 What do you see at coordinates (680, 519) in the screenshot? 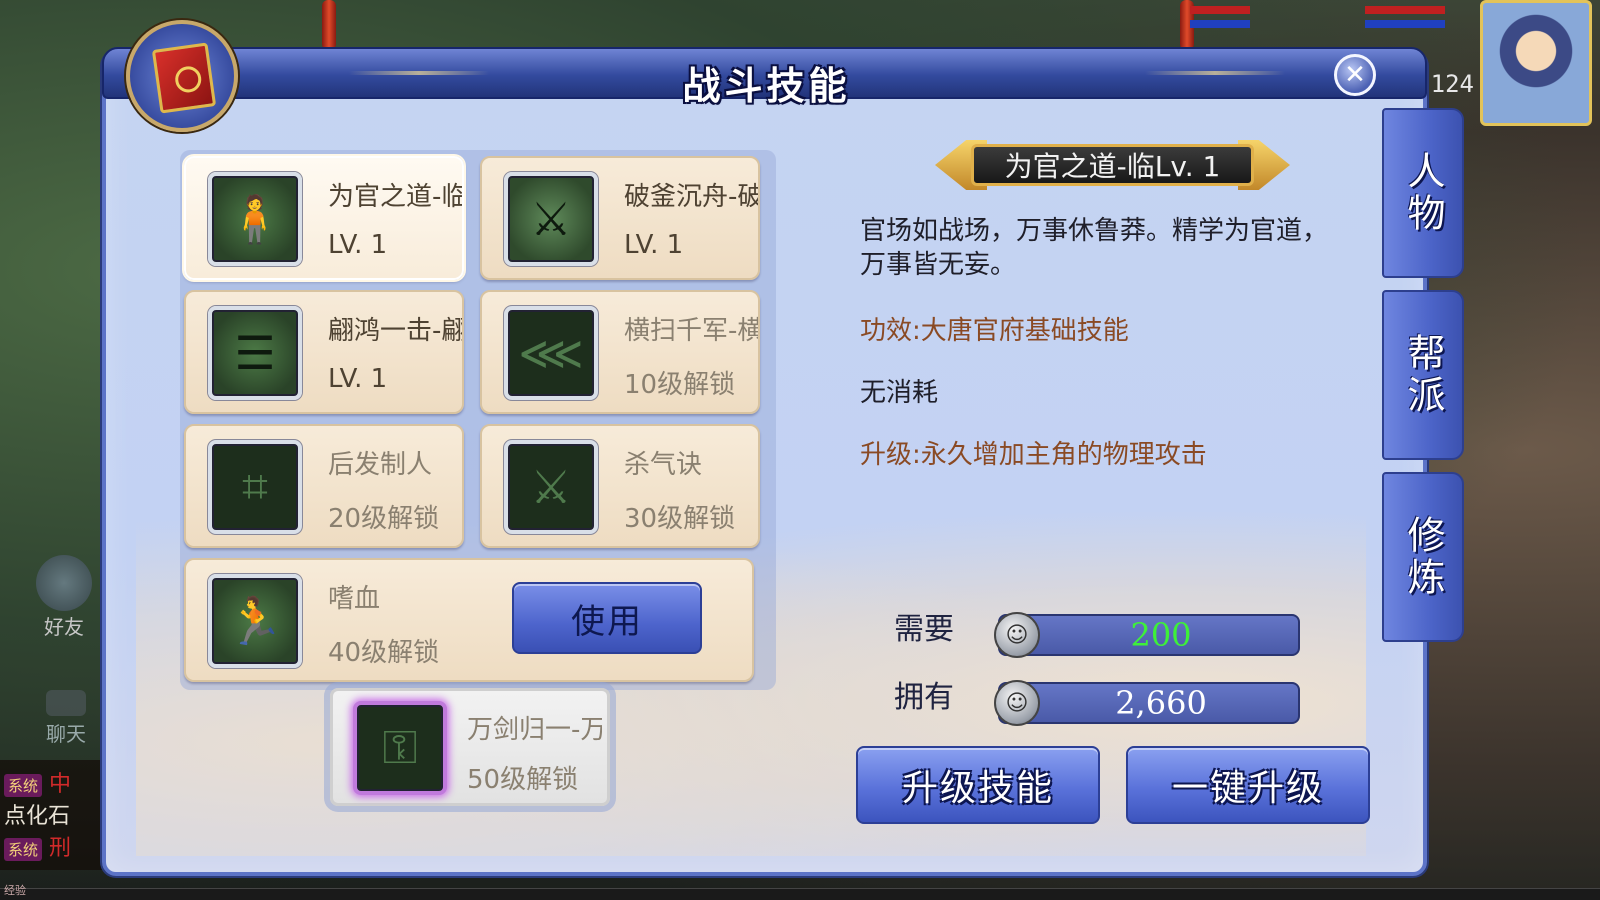
I see `unlock-requirement: 30级解锁` at bounding box center [680, 519].